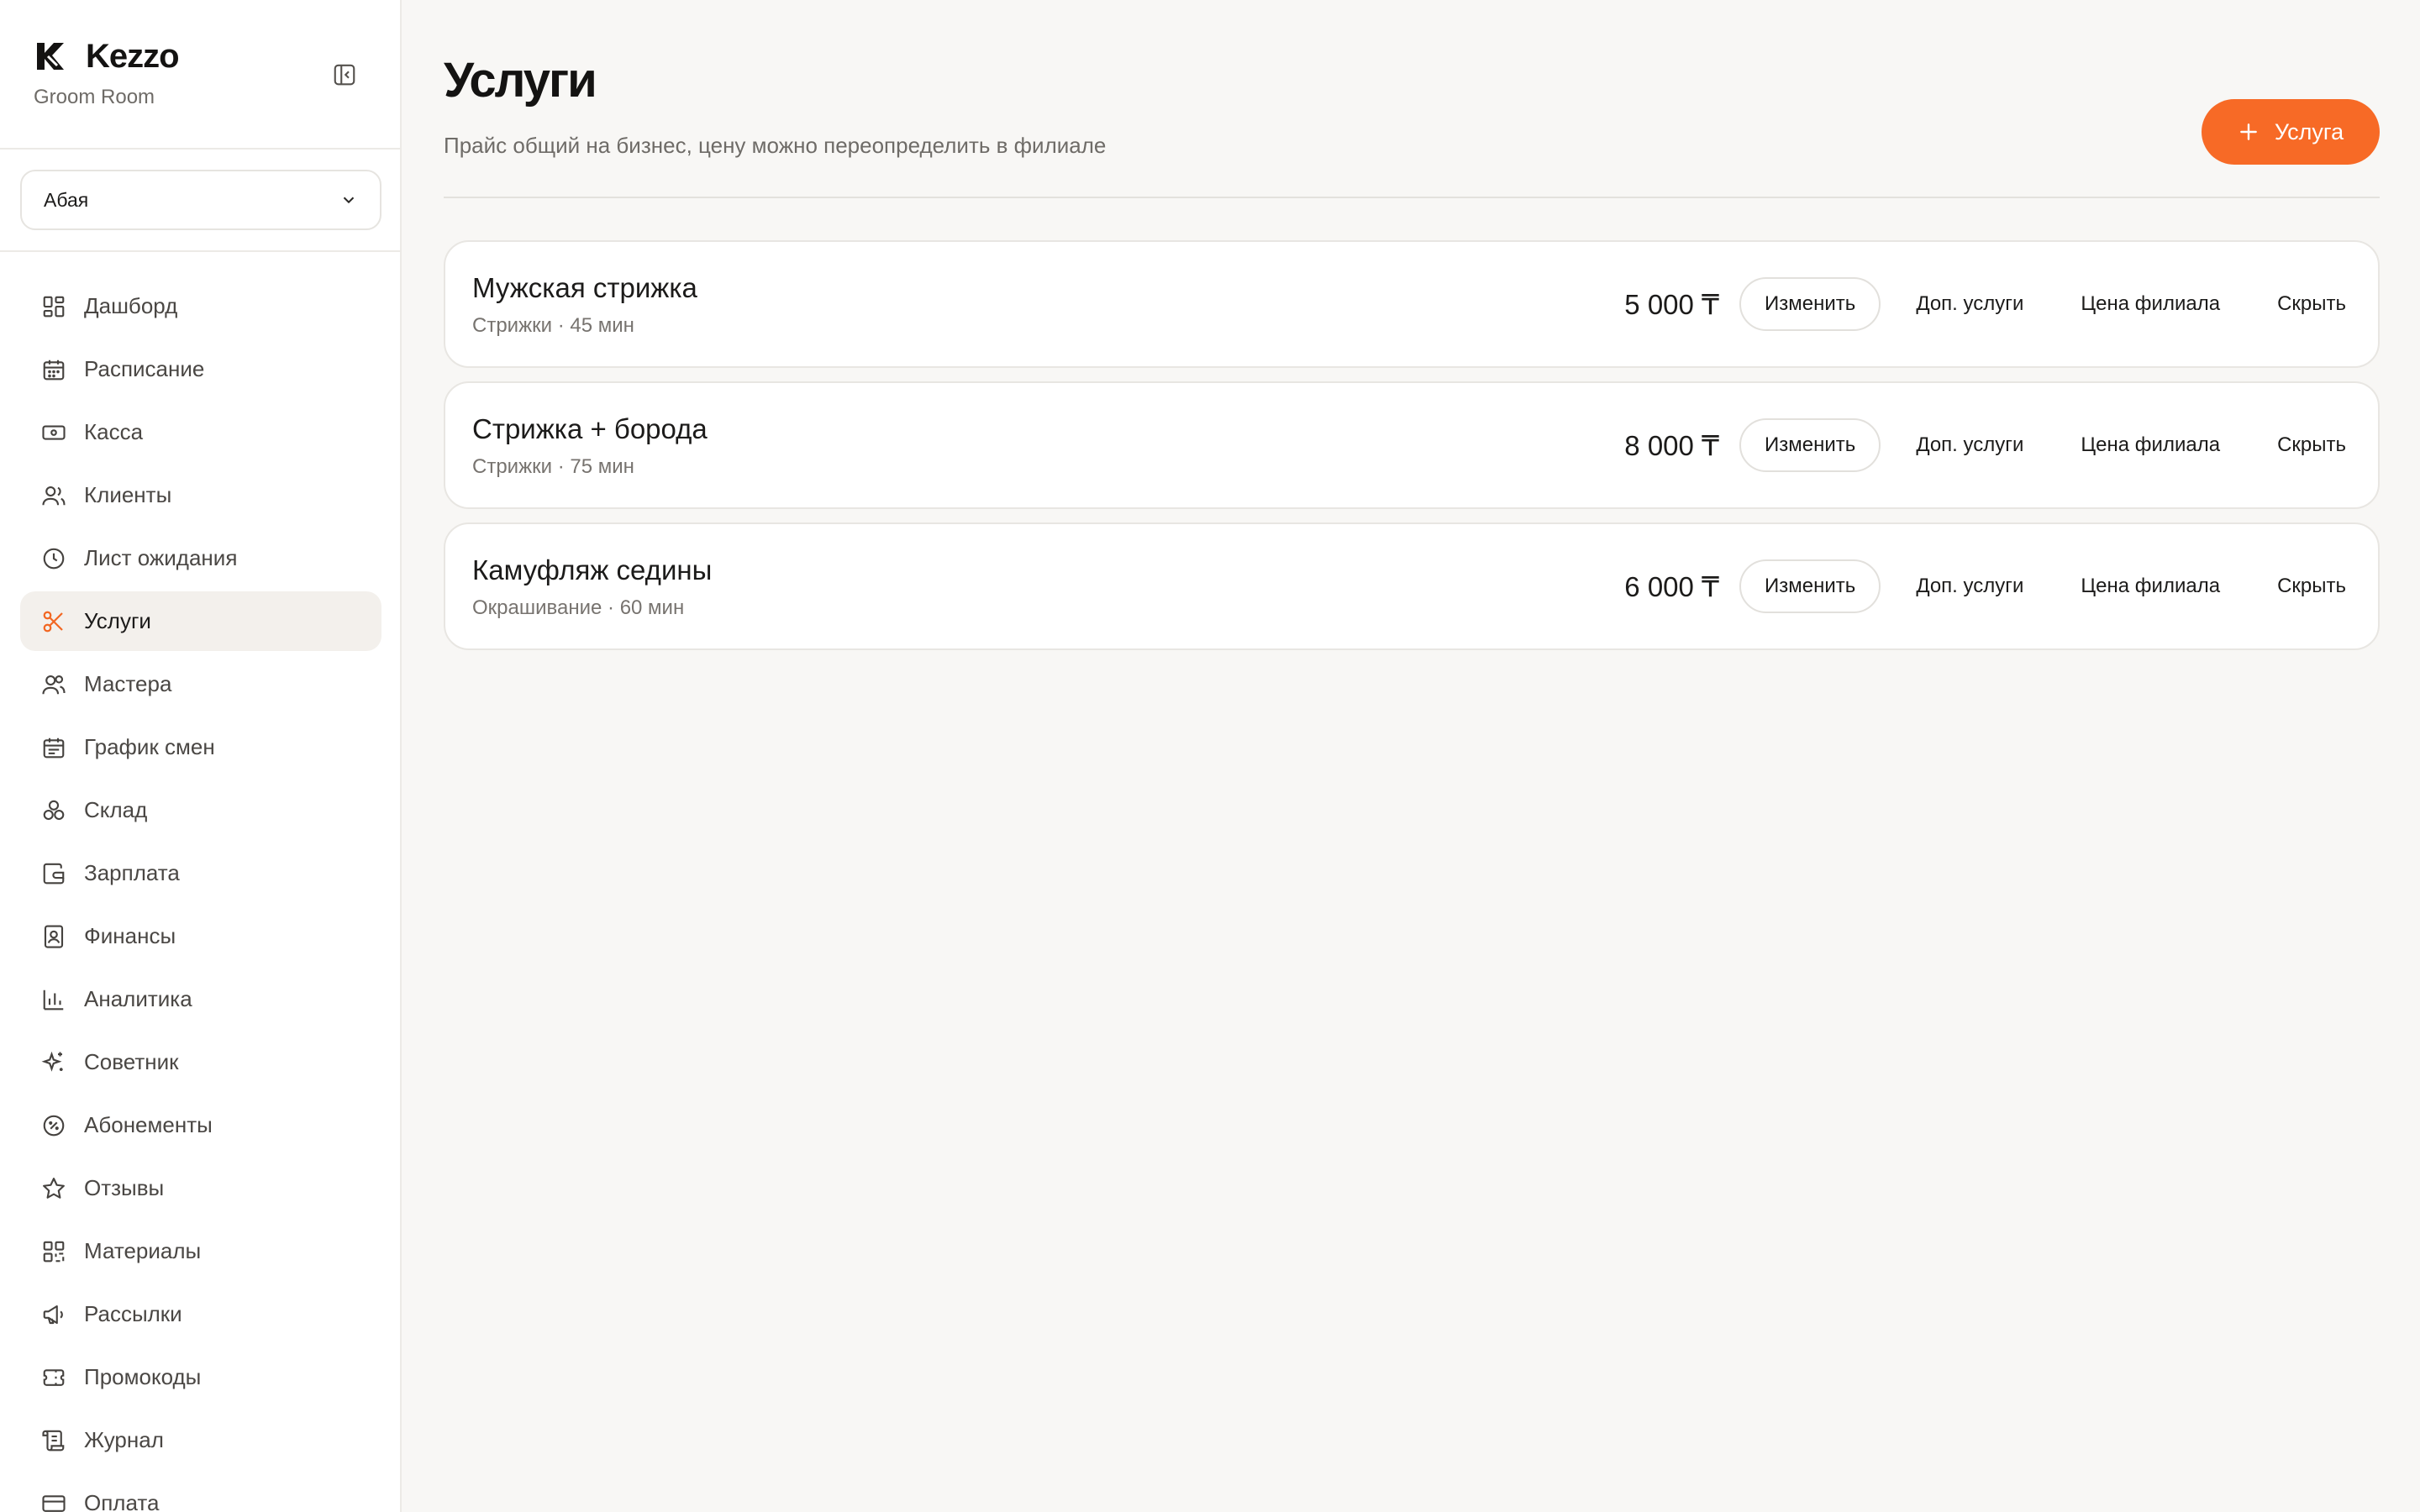  Describe the element at coordinates (200, 306) in the screenshot. I see `sidebar-item-dashboard: Дашборд` at that location.